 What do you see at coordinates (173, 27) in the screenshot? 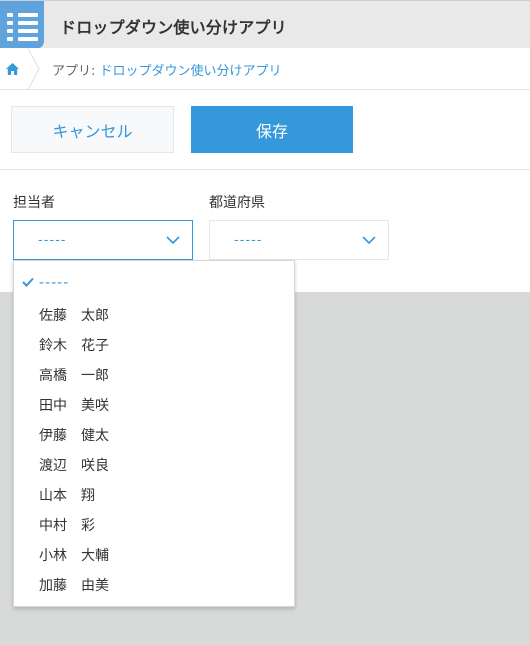
I see `app-title: ドロップダウン使い分けアプリ` at bounding box center [173, 27].